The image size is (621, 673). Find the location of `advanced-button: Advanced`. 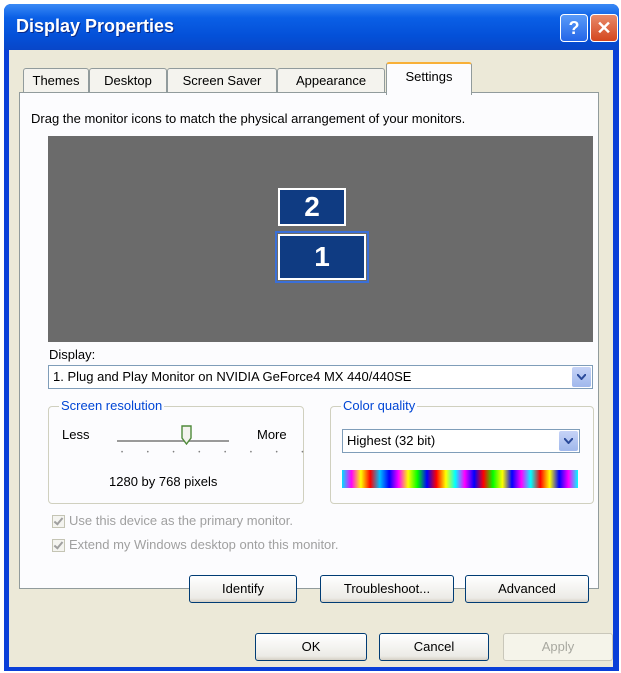

advanced-button: Advanced is located at coordinates (527, 589).